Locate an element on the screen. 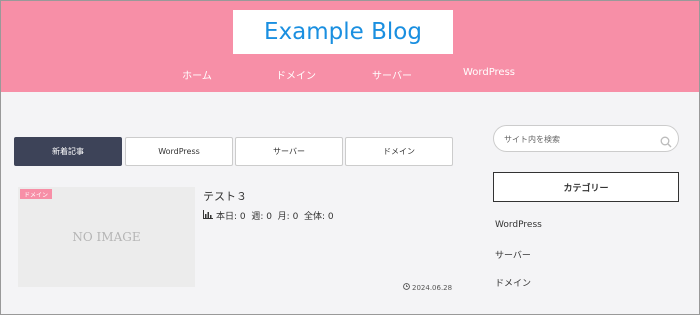 The height and width of the screenshot is (315, 700). post-thumbnail: NO IMAGE is located at coordinates (106, 237).